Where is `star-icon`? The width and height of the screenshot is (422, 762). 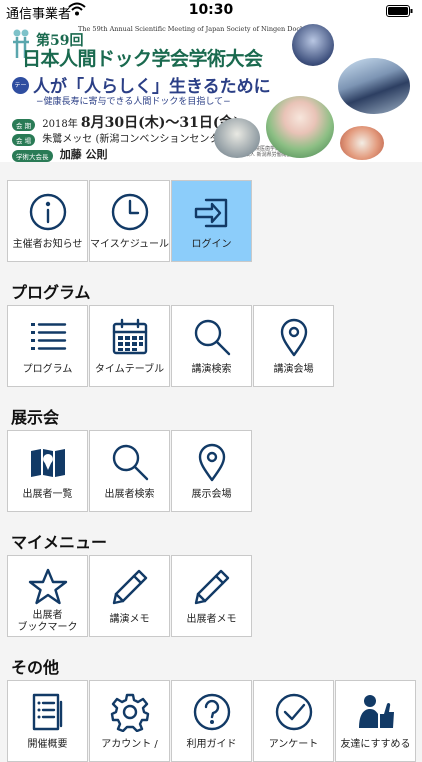
star-icon is located at coordinates (48, 586).